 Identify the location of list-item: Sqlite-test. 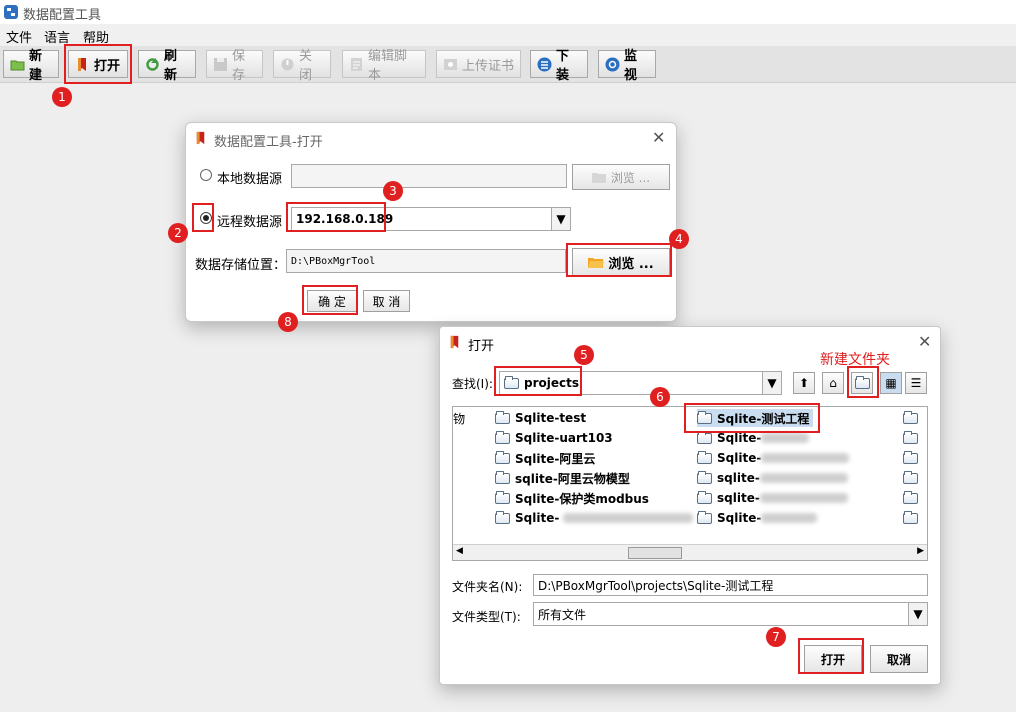
(540, 418).